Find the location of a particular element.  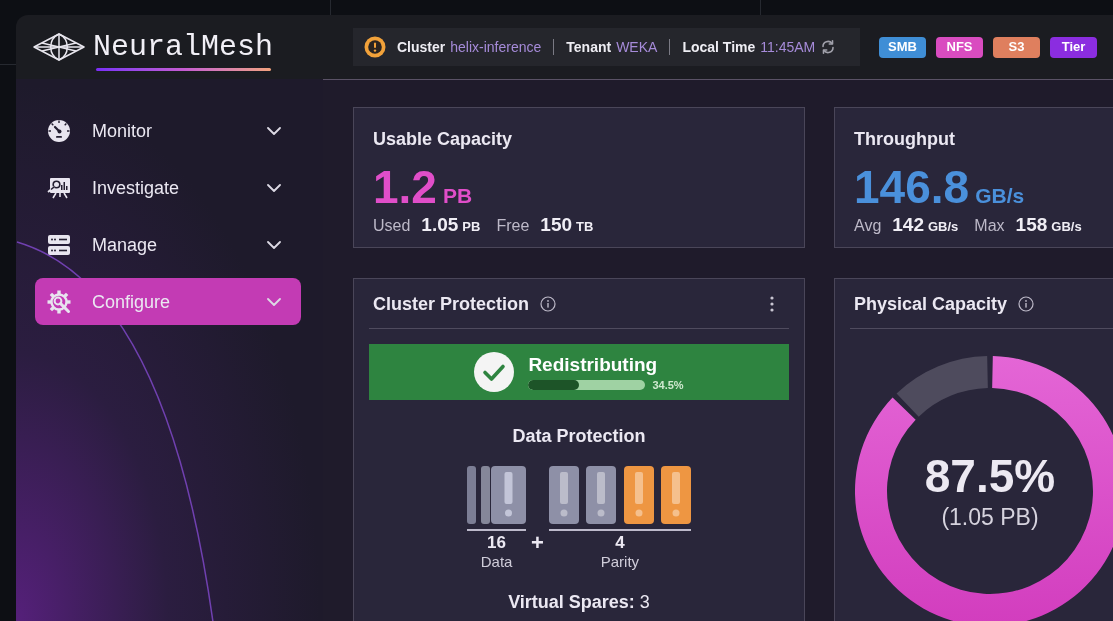

nav-item: Investigate is located at coordinates (168, 187).